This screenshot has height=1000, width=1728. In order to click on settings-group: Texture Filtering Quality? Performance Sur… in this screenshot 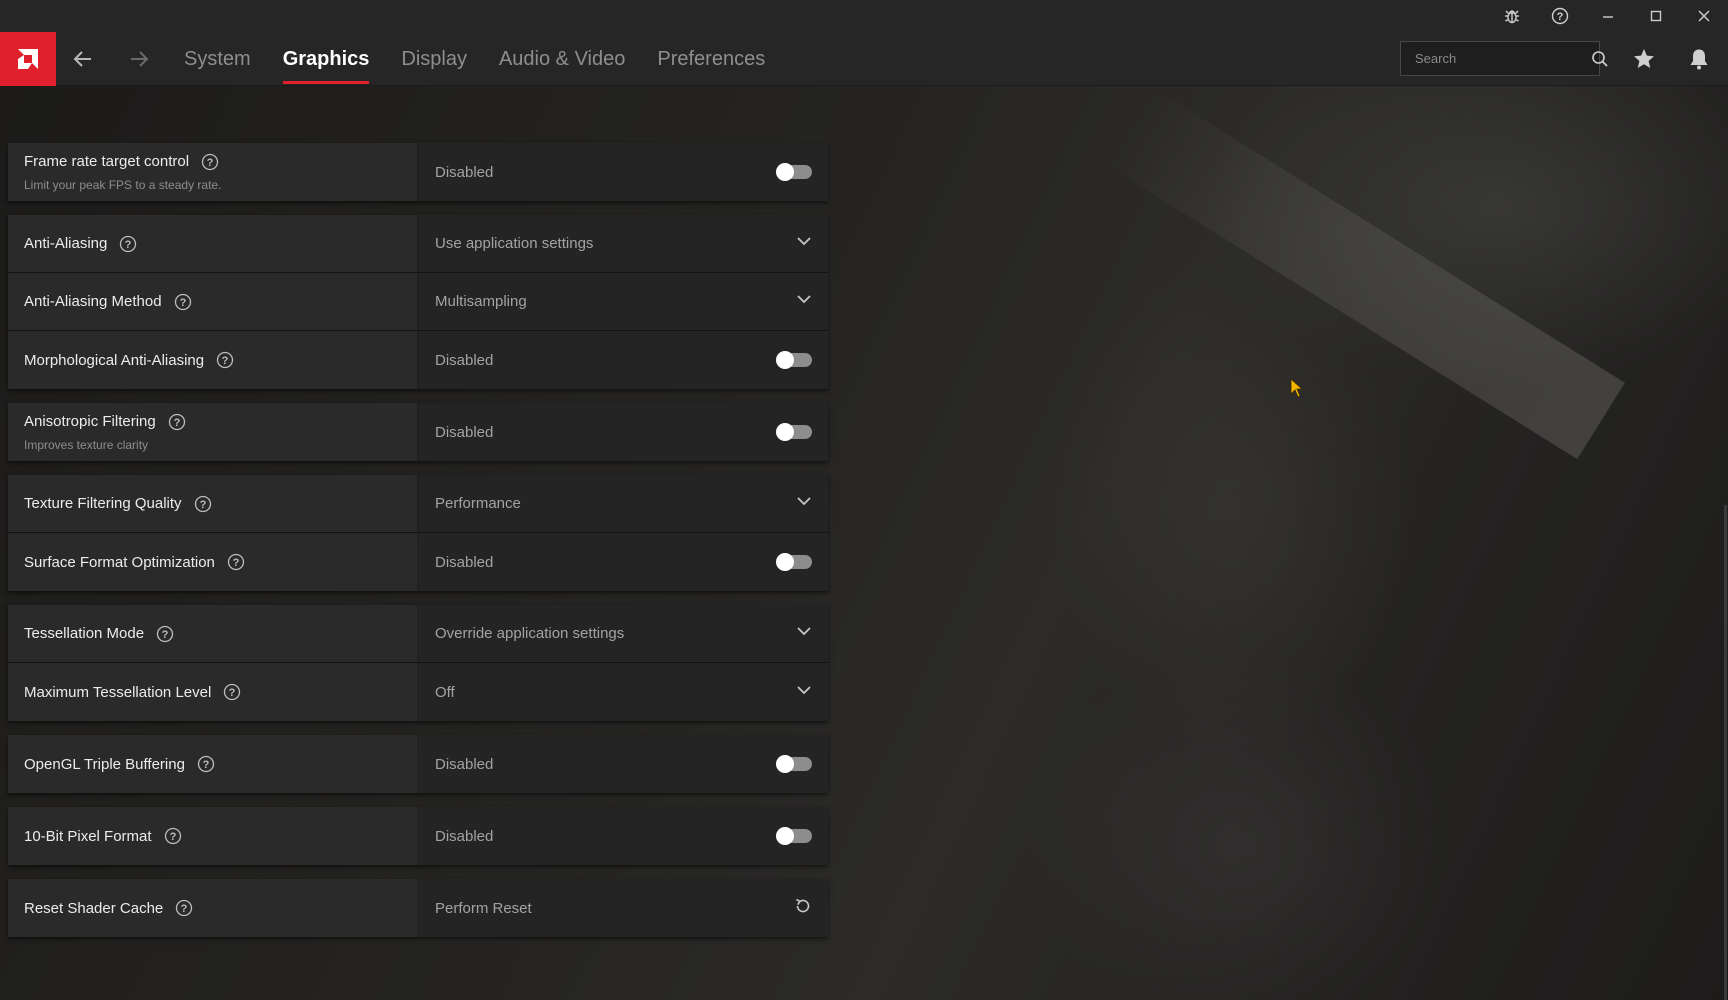, I will do `click(418, 533)`.